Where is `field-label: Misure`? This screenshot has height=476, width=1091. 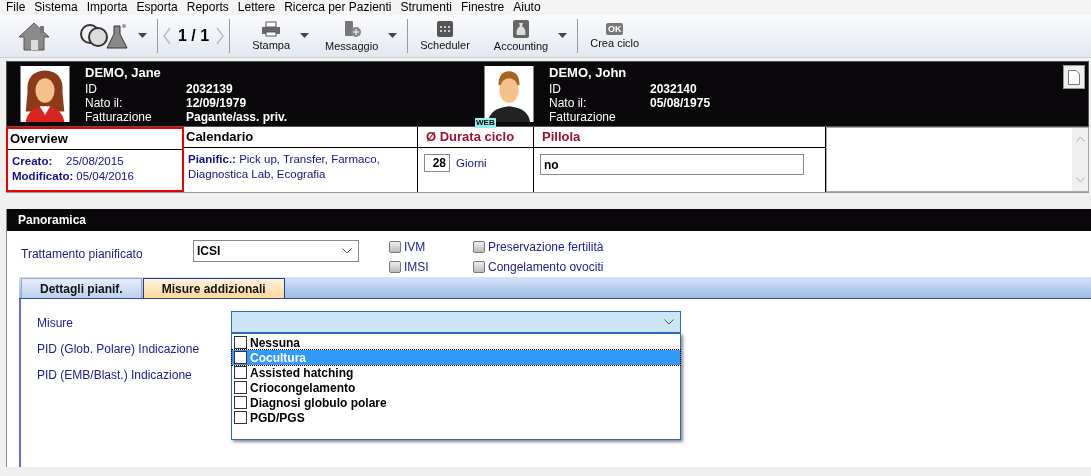
field-label: Misure is located at coordinates (55, 324).